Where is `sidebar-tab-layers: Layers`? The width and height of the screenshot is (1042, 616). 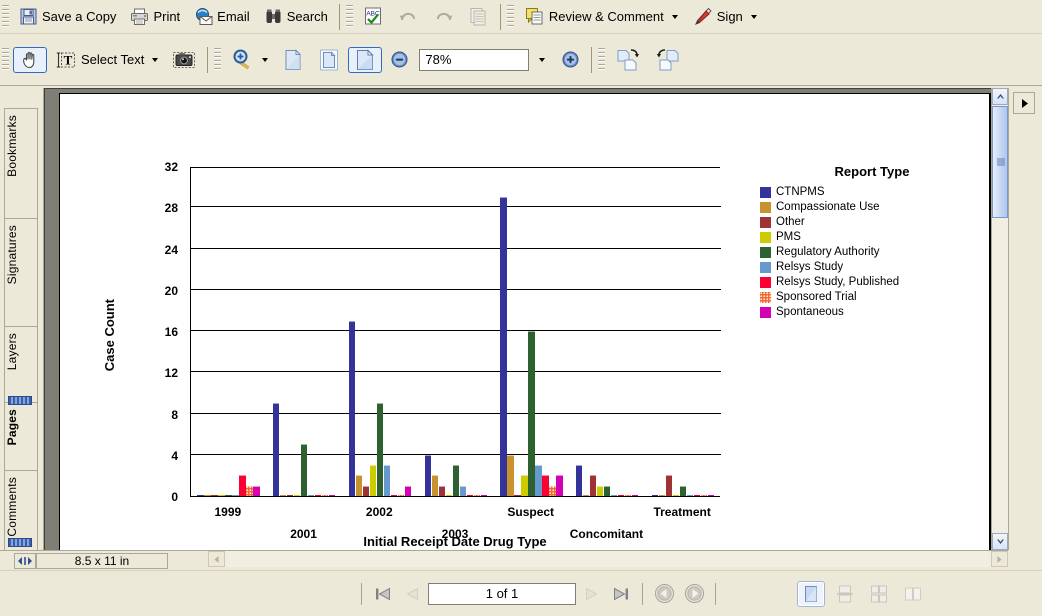
sidebar-tab-layers: Layers is located at coordinates (21, 364).